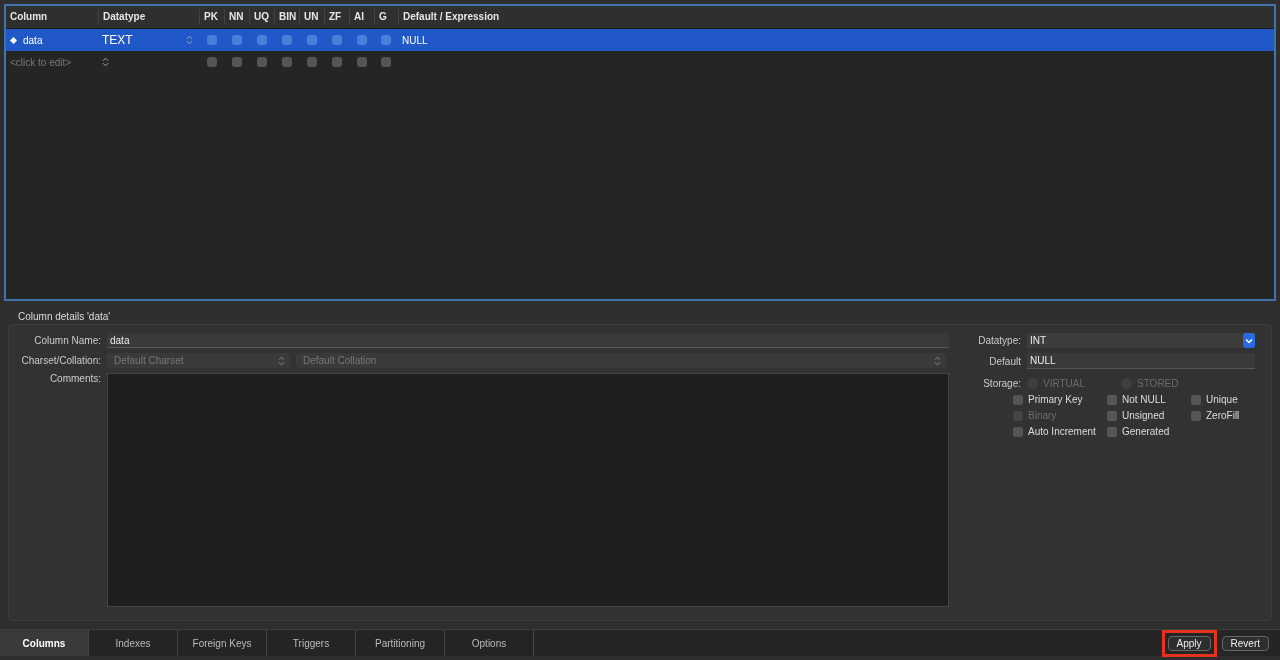 The image size is (1280, 660). Describe the element at coordinates (415, 40) in the screenshot. I see `default-value: NULL` at that location.